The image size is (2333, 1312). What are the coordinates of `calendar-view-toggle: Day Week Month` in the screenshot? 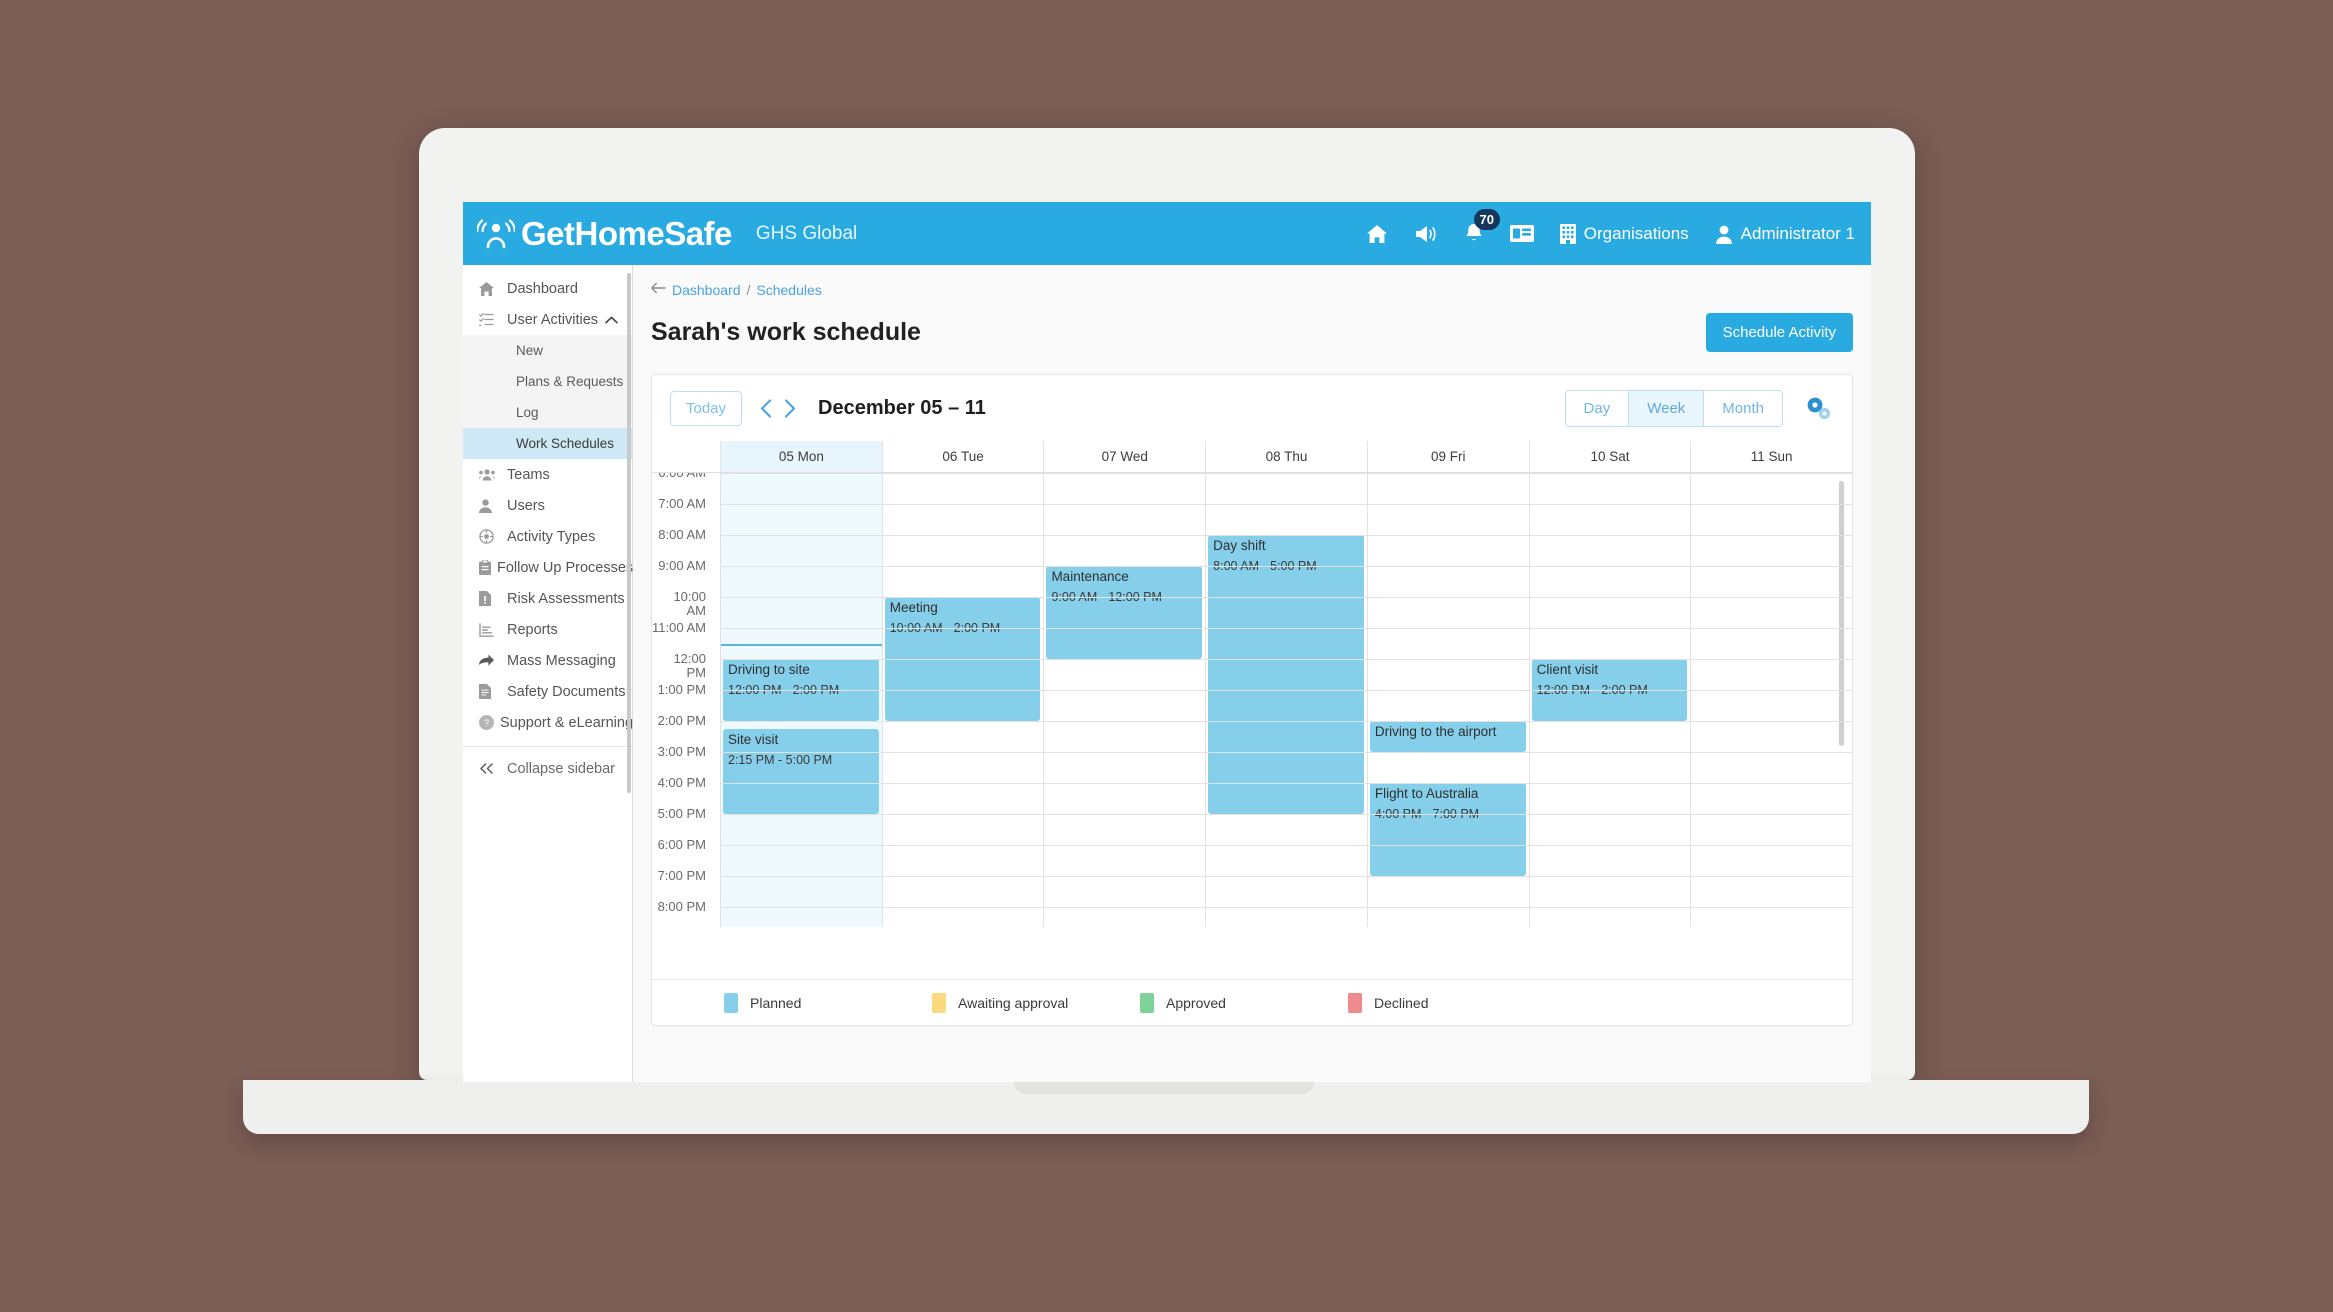 It's located at (1673, 408).